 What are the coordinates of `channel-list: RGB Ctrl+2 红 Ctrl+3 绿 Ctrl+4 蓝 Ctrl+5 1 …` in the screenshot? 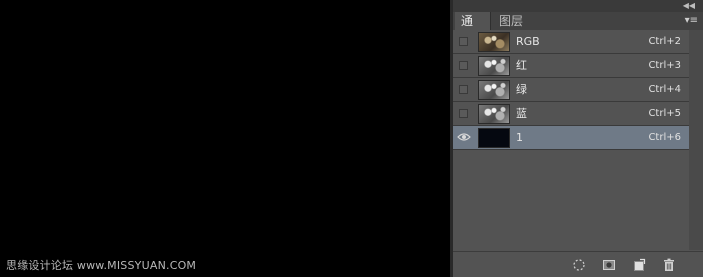 It's located at (571, 90).